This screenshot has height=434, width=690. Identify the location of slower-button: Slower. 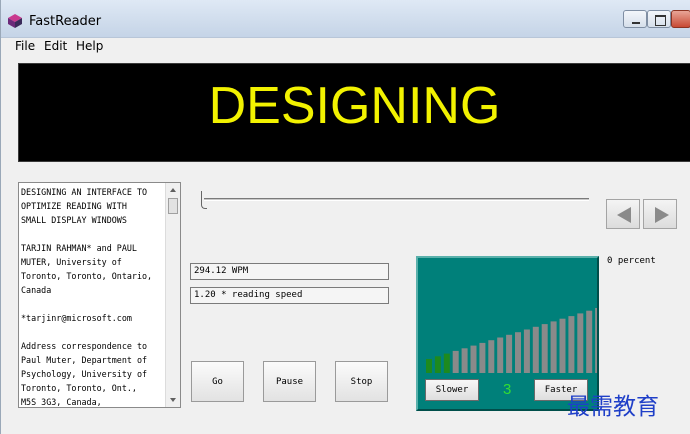
(452, 390).